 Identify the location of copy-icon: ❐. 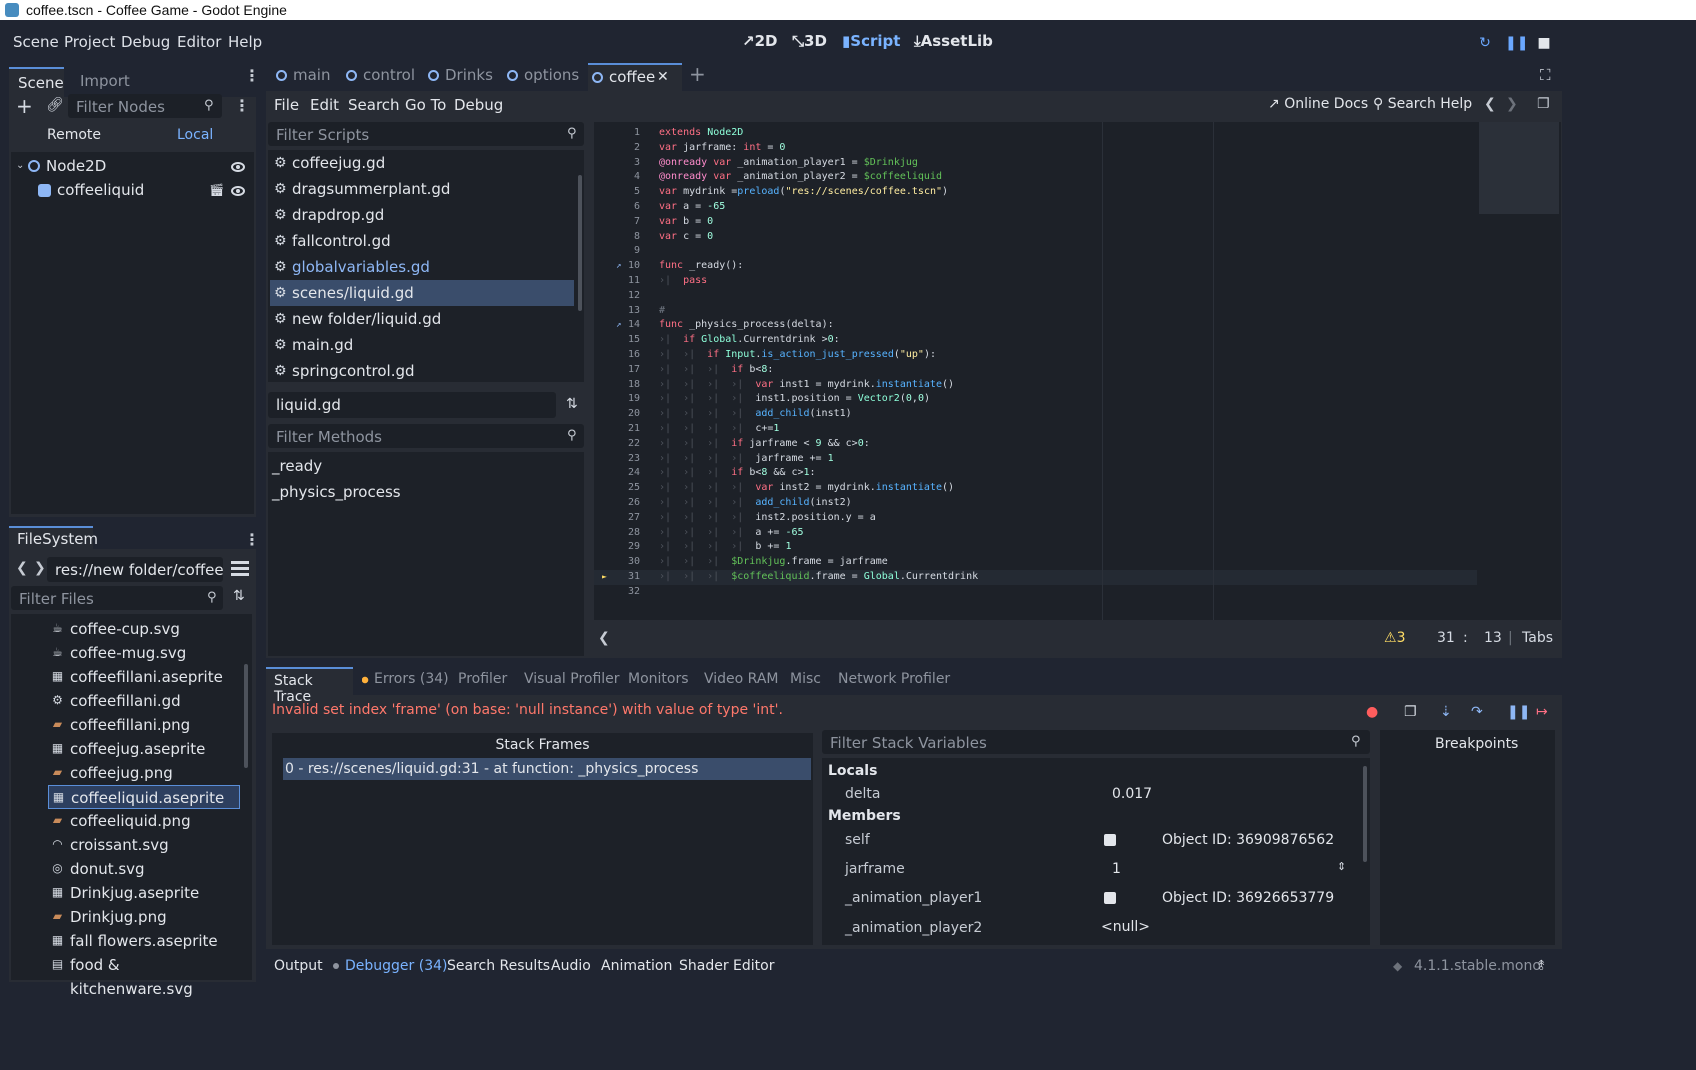
(1410, 712).